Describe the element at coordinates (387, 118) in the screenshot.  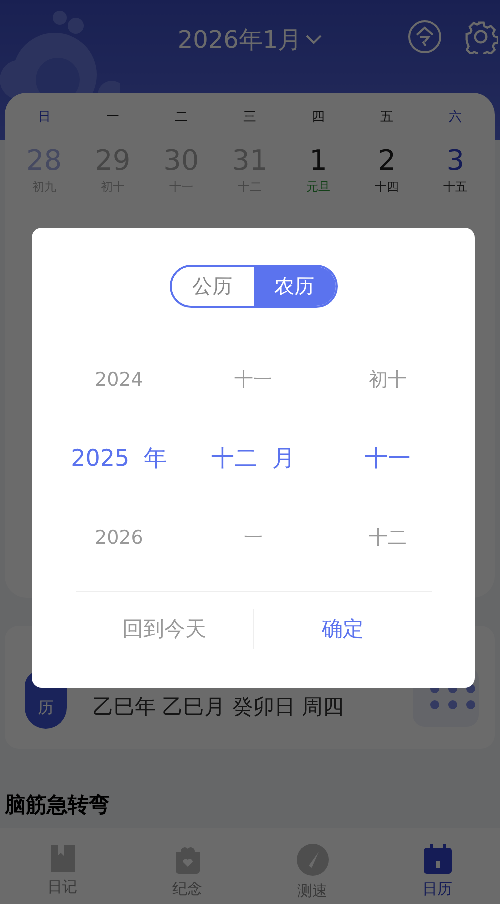
I see `weekday-label: 五` at that location.